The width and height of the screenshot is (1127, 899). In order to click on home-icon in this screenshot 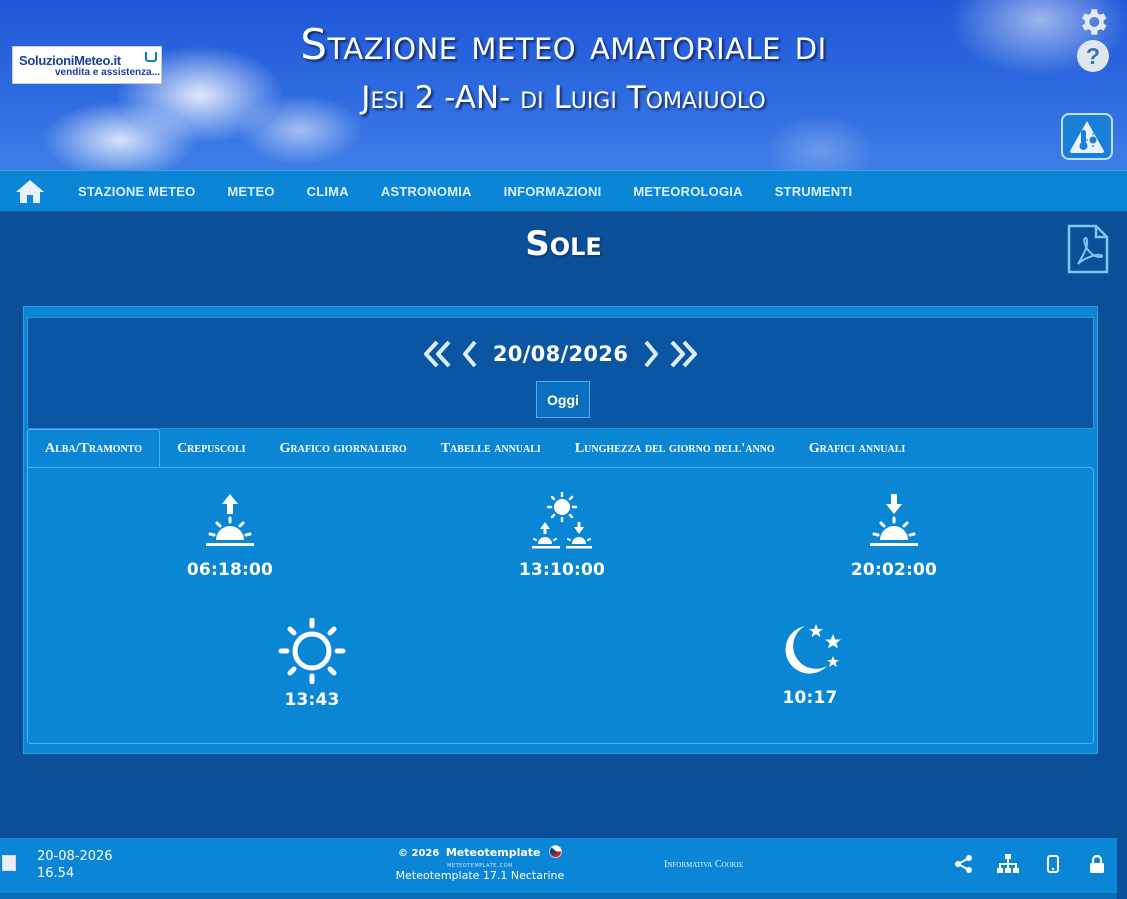, I will do `click(30, 191)`.